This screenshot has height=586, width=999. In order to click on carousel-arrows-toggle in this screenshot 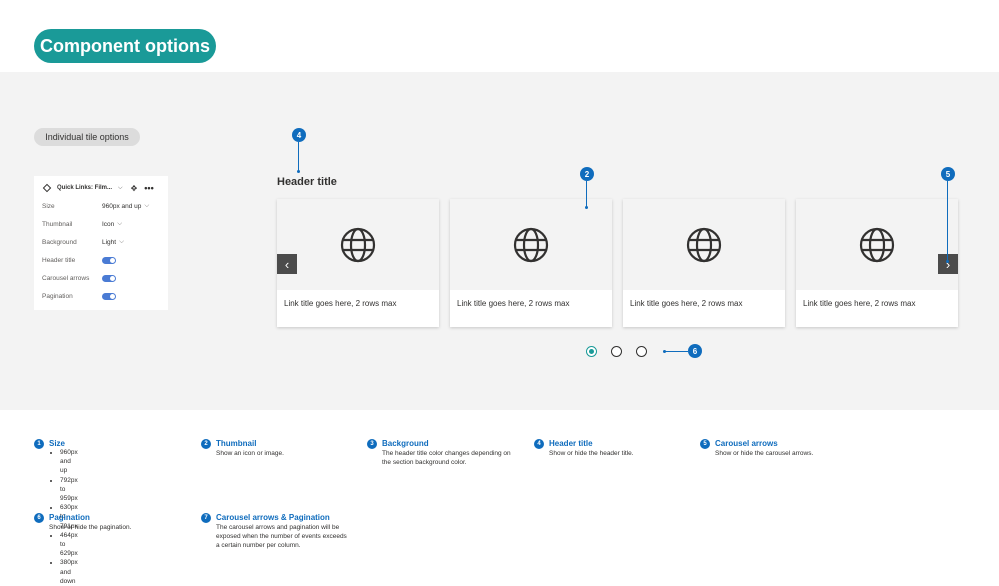, I will do `click(109, 278)`.